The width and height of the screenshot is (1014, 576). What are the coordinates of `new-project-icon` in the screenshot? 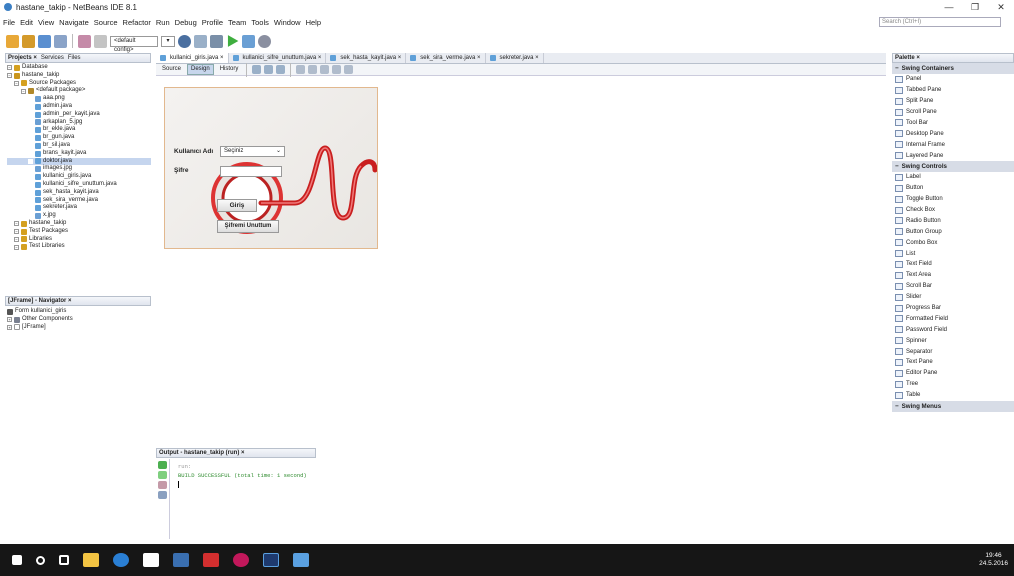 It's located at (28, 41).